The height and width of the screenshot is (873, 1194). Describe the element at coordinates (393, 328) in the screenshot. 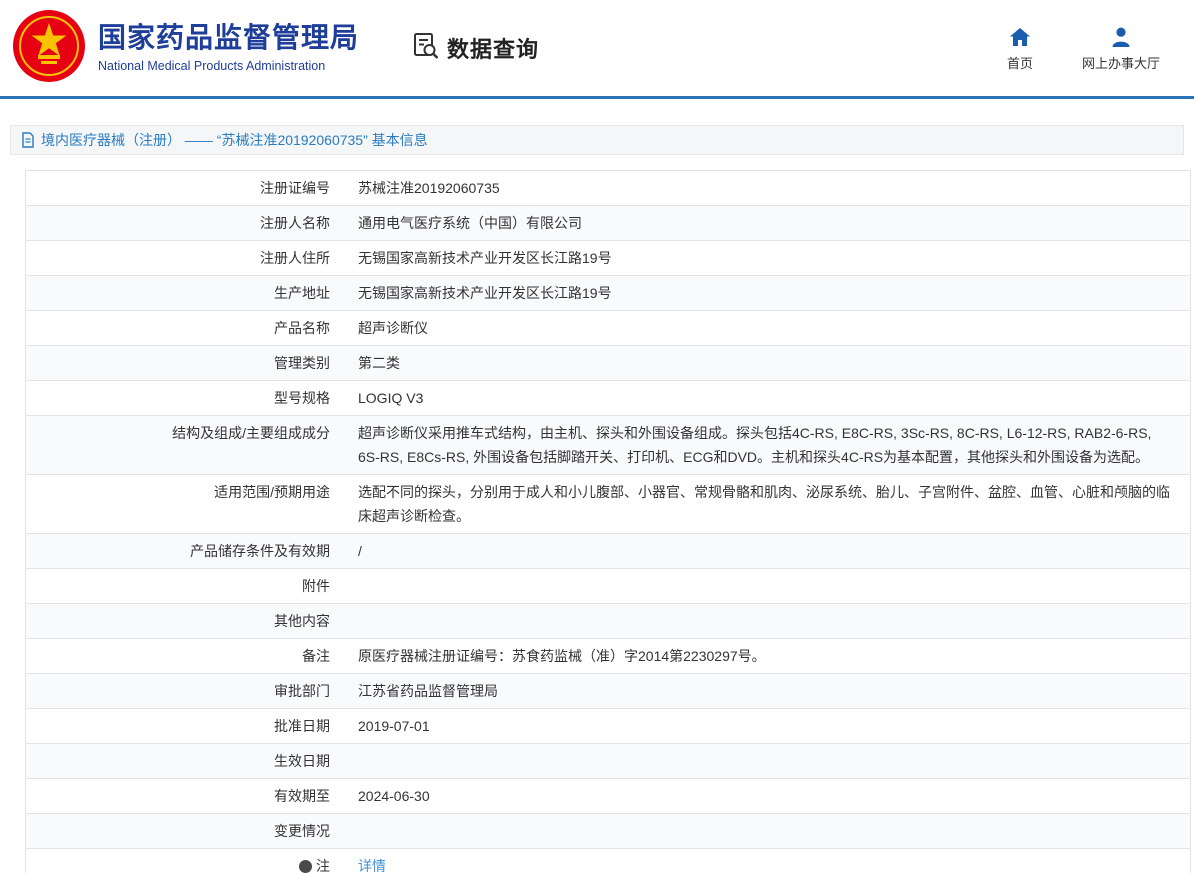

I see `row-value: 超声诊断仪` at that location.